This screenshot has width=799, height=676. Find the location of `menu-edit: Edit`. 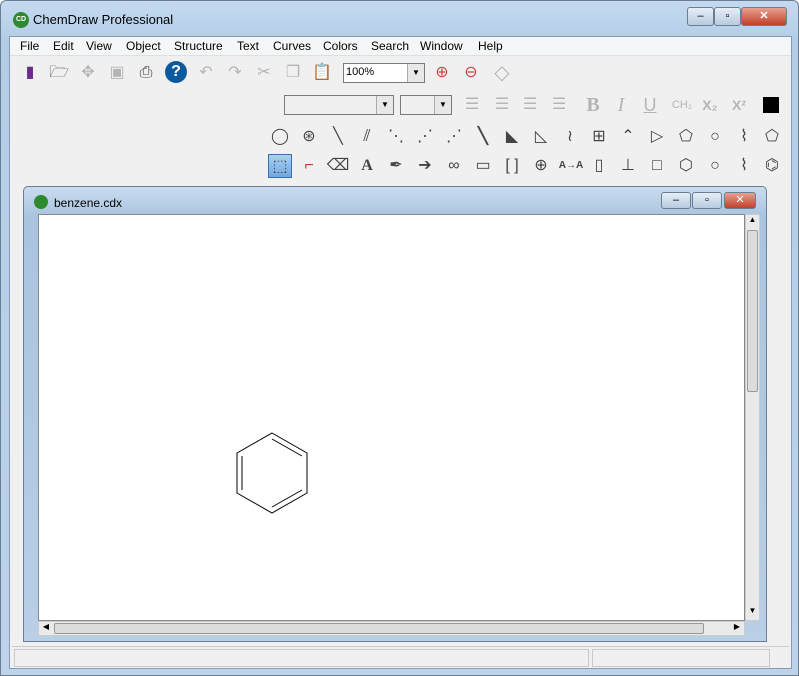

menu-edit: Edit is located at coordinates (63, 46).